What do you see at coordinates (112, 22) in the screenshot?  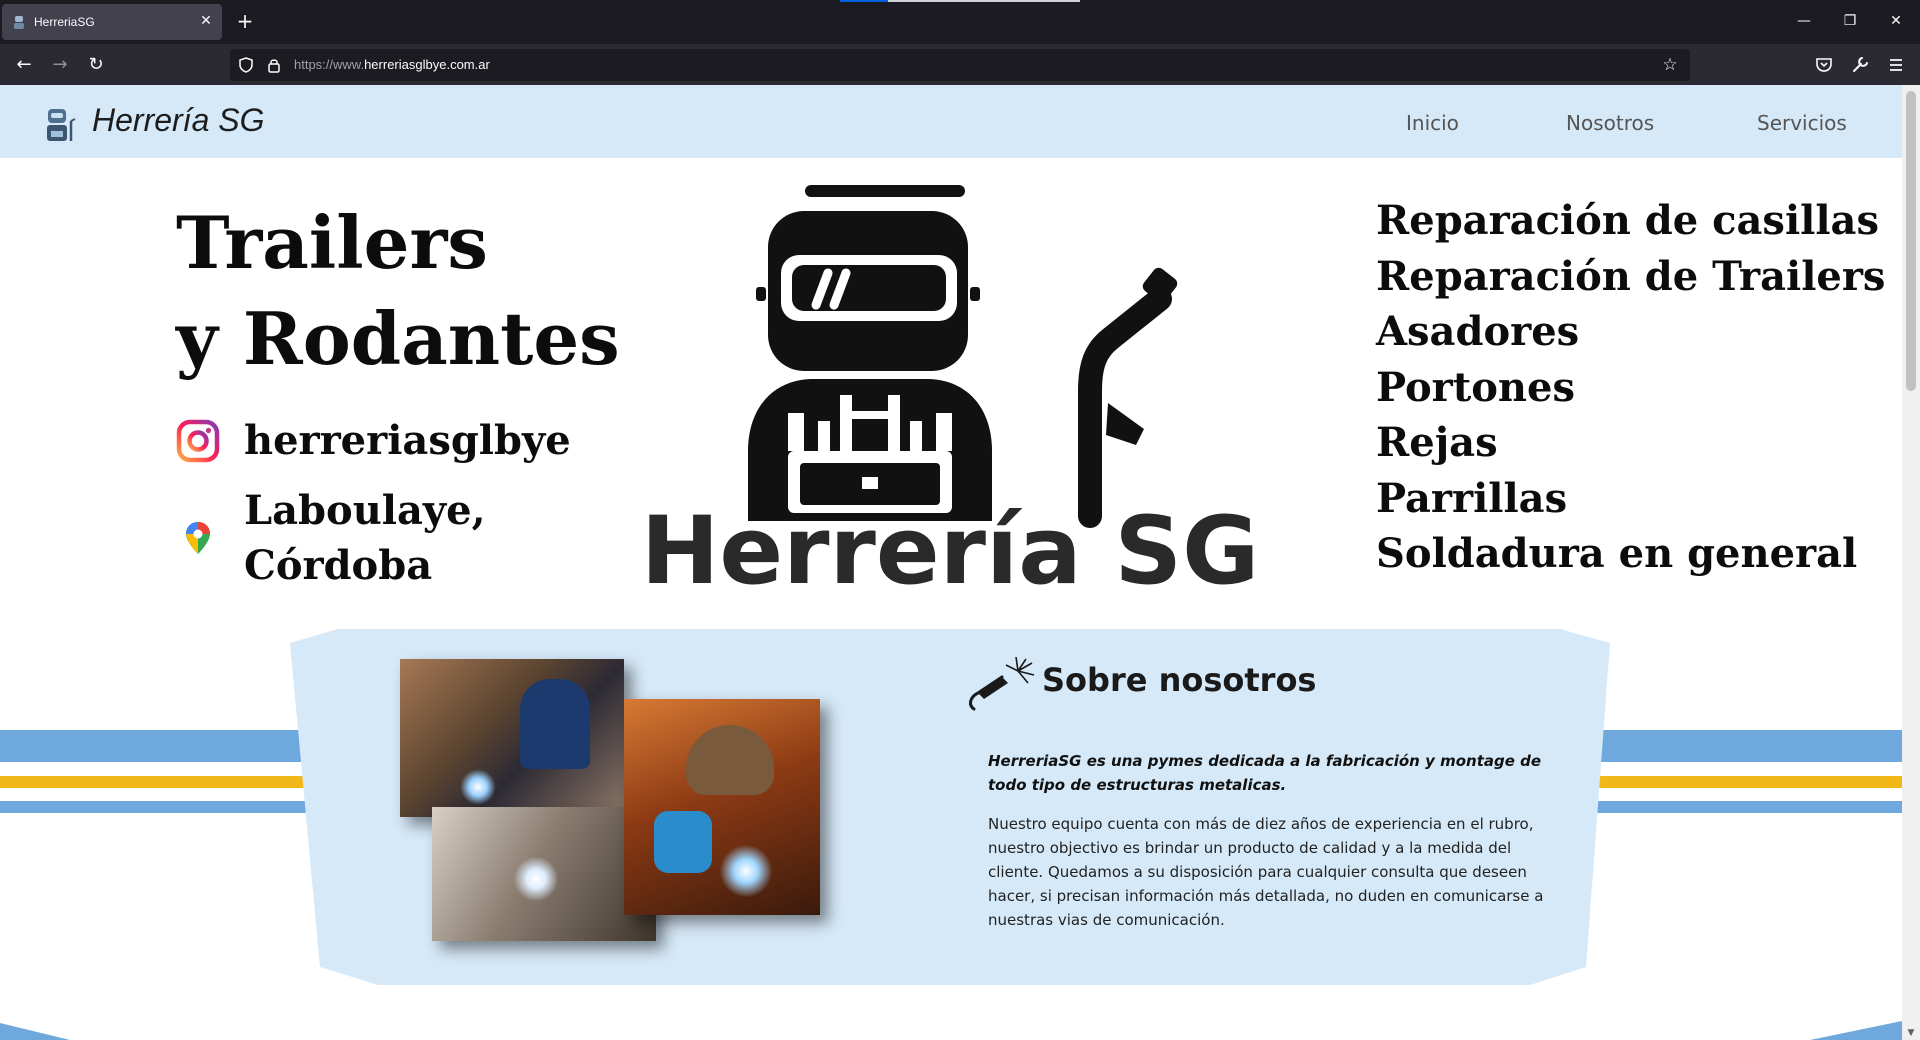 I see `browser-tab: HerreriaSG ✕` at bounding box center [112, 22].